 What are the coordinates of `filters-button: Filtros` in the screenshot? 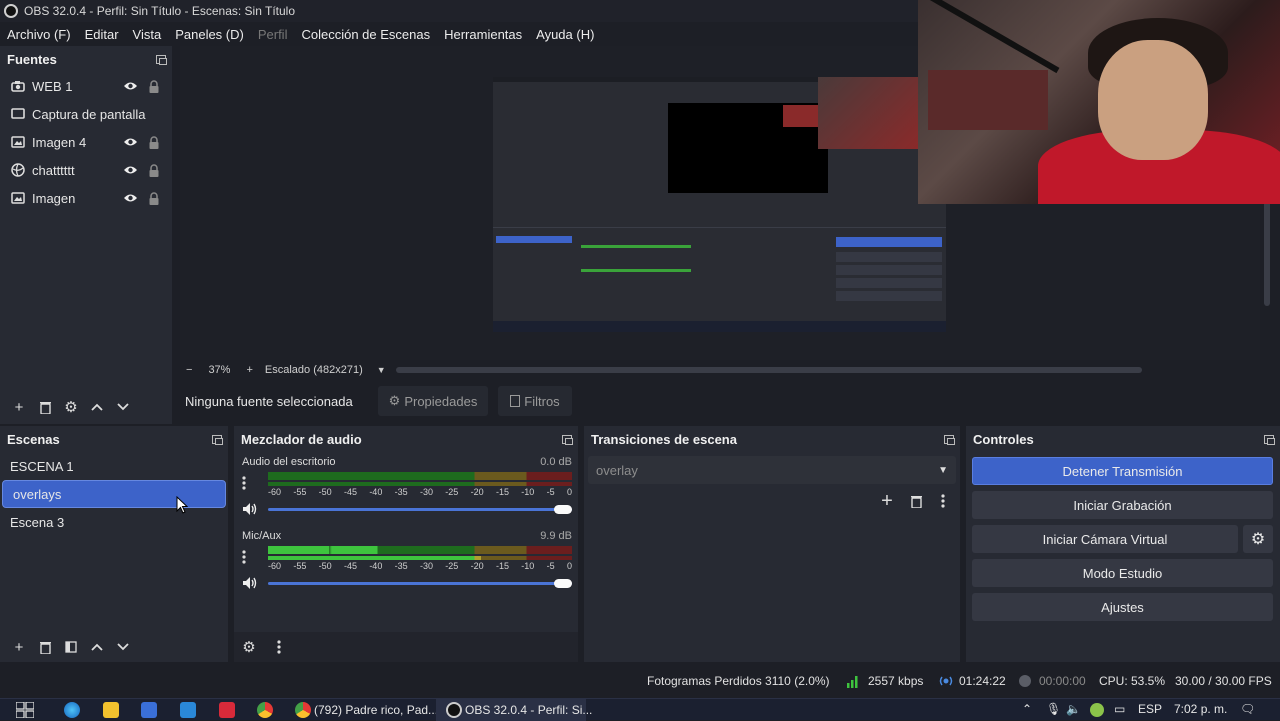 It's located at (535, 401).